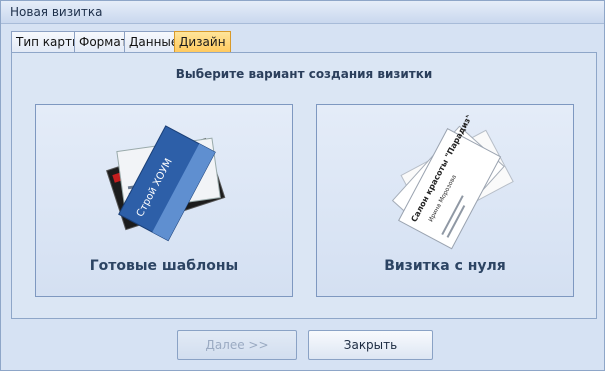 This screenshot has width=605, height=371. I want to click on title-bar: Новая визитка, so click(302, 12).